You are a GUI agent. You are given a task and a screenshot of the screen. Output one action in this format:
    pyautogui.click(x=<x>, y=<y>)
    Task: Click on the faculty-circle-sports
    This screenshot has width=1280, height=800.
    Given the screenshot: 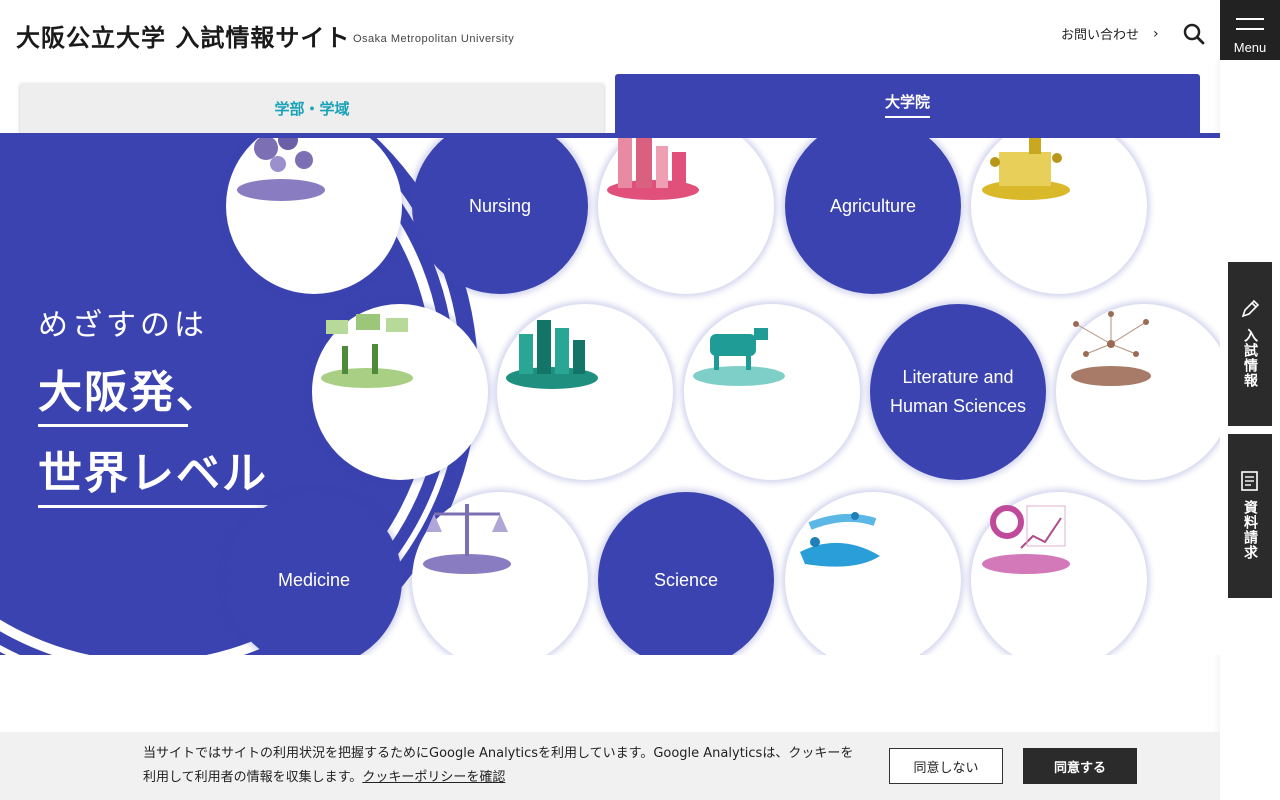 What is the action you would take?
    pyautogui.click(x=873, y=573)
    